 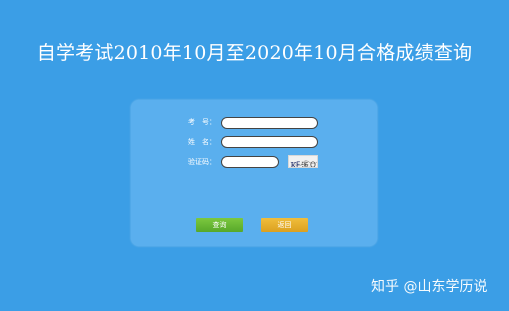 I want to click on page-title: 自学考试2010年10月至2020年10月合格成绩查询, so click(x=254, y=53).